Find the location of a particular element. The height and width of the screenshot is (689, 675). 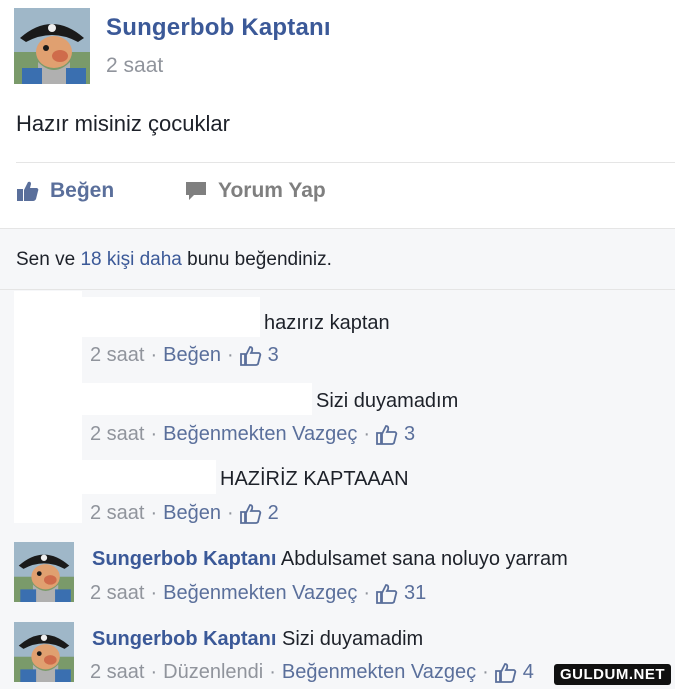

post-text: Hazır misiniz çocuklar is located at coordinates (123, 123).